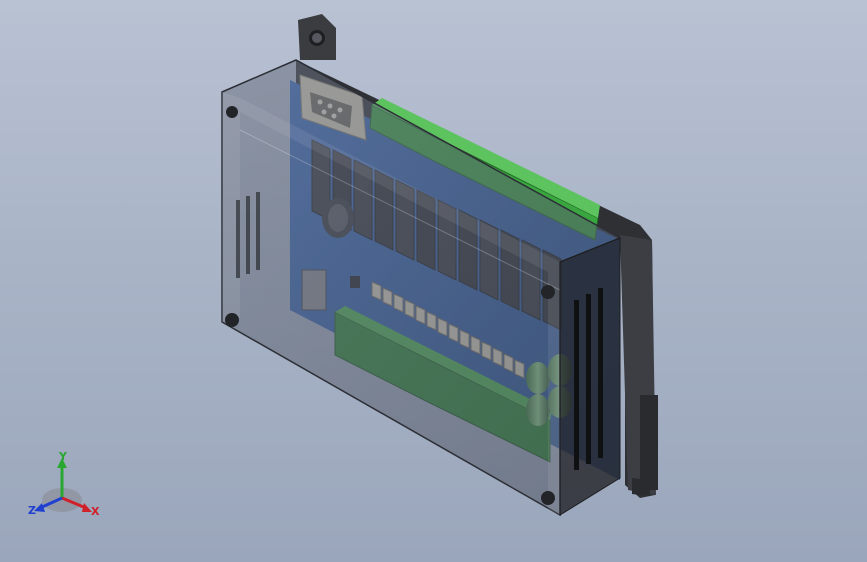 This screenshot has width=867, height=562. What do you see at coordinates (63, 456) in the screenshot?
I see `y-axis-label: Y` at bounding box center [63, 456].